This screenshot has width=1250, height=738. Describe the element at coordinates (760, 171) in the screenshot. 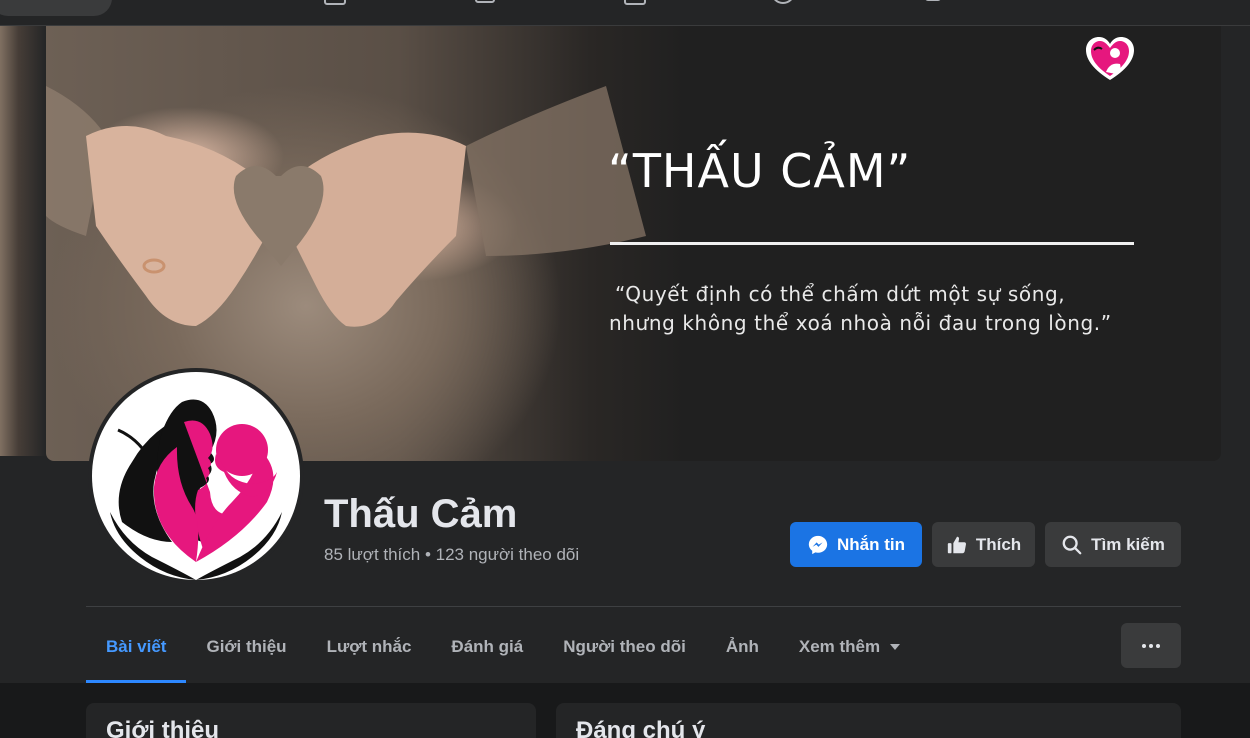

I see `cover-quote-title: “THẤU CẢM”` at that location.